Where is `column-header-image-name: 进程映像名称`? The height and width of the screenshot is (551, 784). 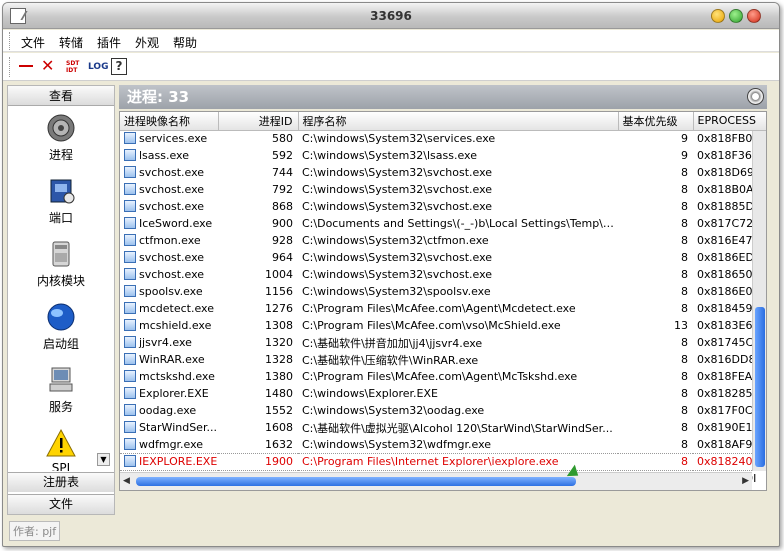
column-header-image-name: 进程映像名称 is located at coordinates (169, 121).